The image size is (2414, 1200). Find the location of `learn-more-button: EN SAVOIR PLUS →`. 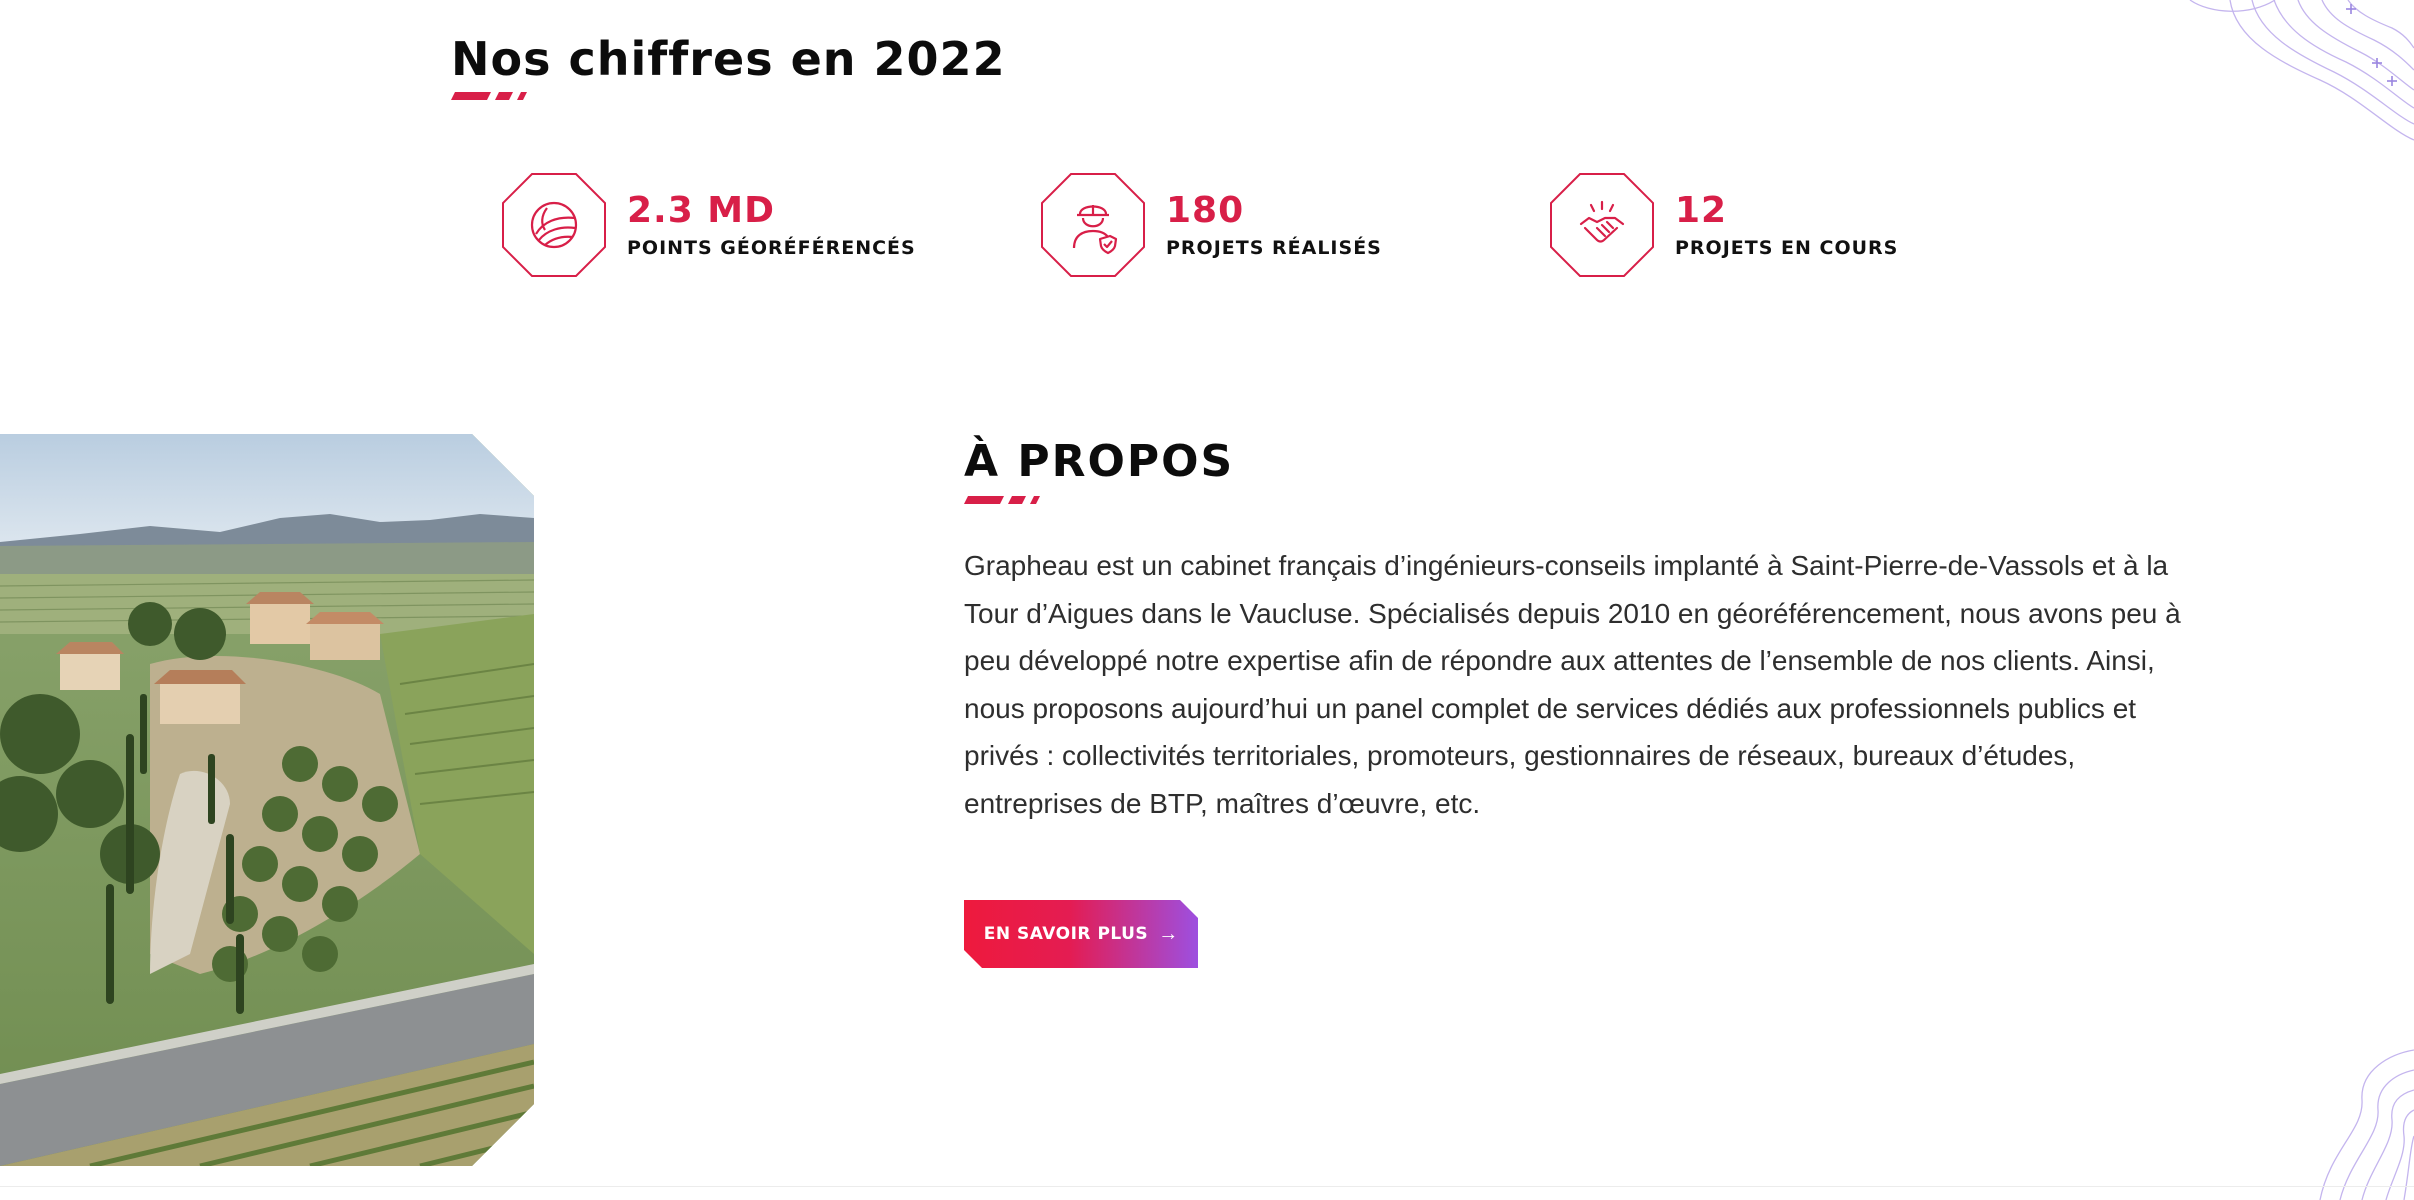

learn-more-button: EN SAVOIR PLUS → is located at coordinates (1081, 934).